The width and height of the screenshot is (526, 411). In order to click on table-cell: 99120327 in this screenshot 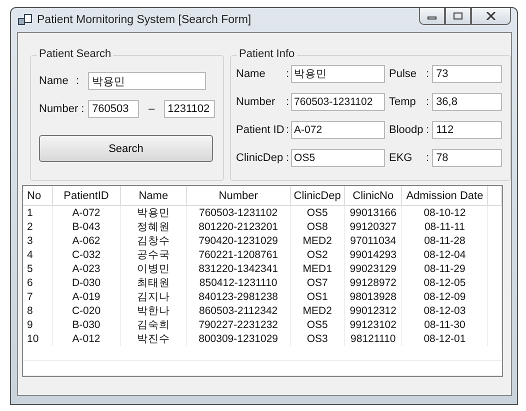, I will do `click(373, 227)`.